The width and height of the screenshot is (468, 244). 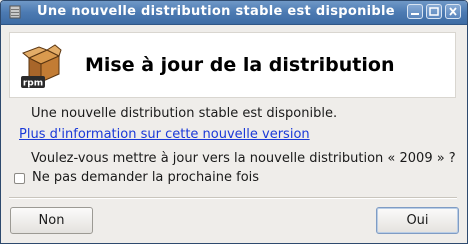 I want to click on maximize-button, so click(x=434, y=11).